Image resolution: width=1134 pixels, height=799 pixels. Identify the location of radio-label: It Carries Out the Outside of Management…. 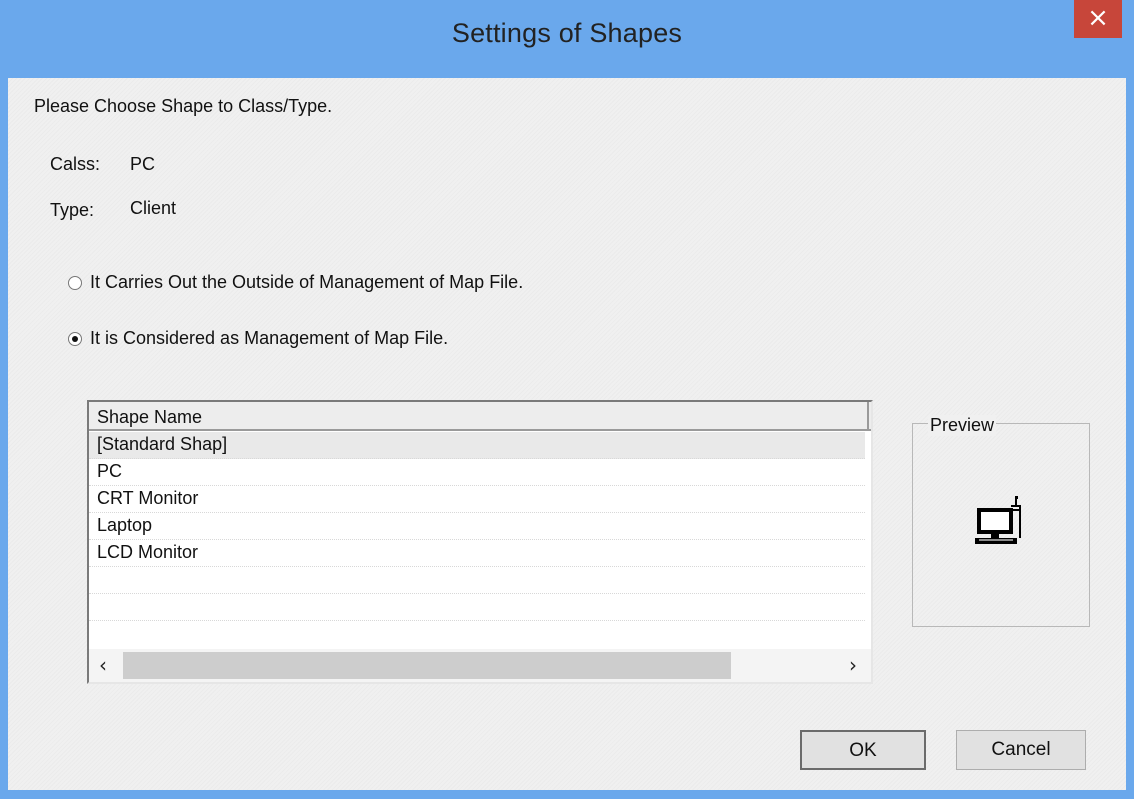
(306, 282).